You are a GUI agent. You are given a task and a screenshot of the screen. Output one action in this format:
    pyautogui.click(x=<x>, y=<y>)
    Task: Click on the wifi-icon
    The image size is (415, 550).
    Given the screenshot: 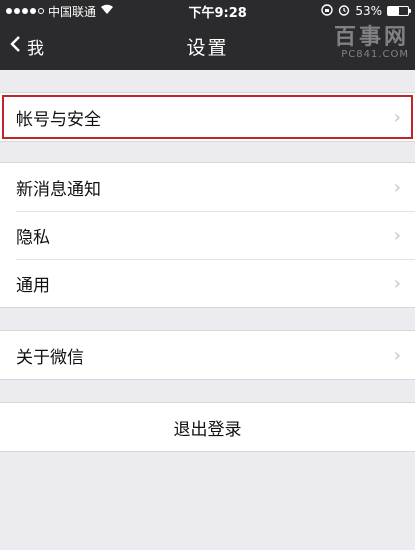 What is the action you would take?
    pyautogui.click(x=107, y=11)
    